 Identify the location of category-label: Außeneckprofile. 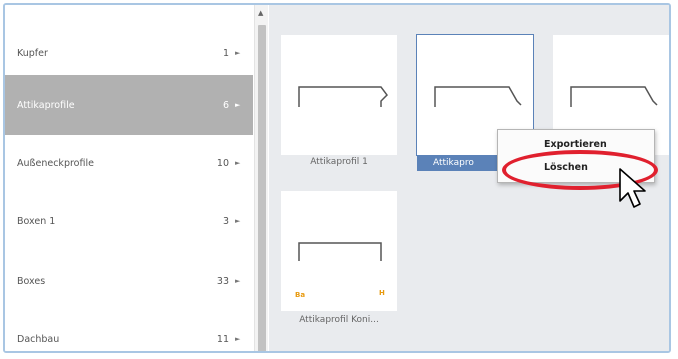
(55, 163).